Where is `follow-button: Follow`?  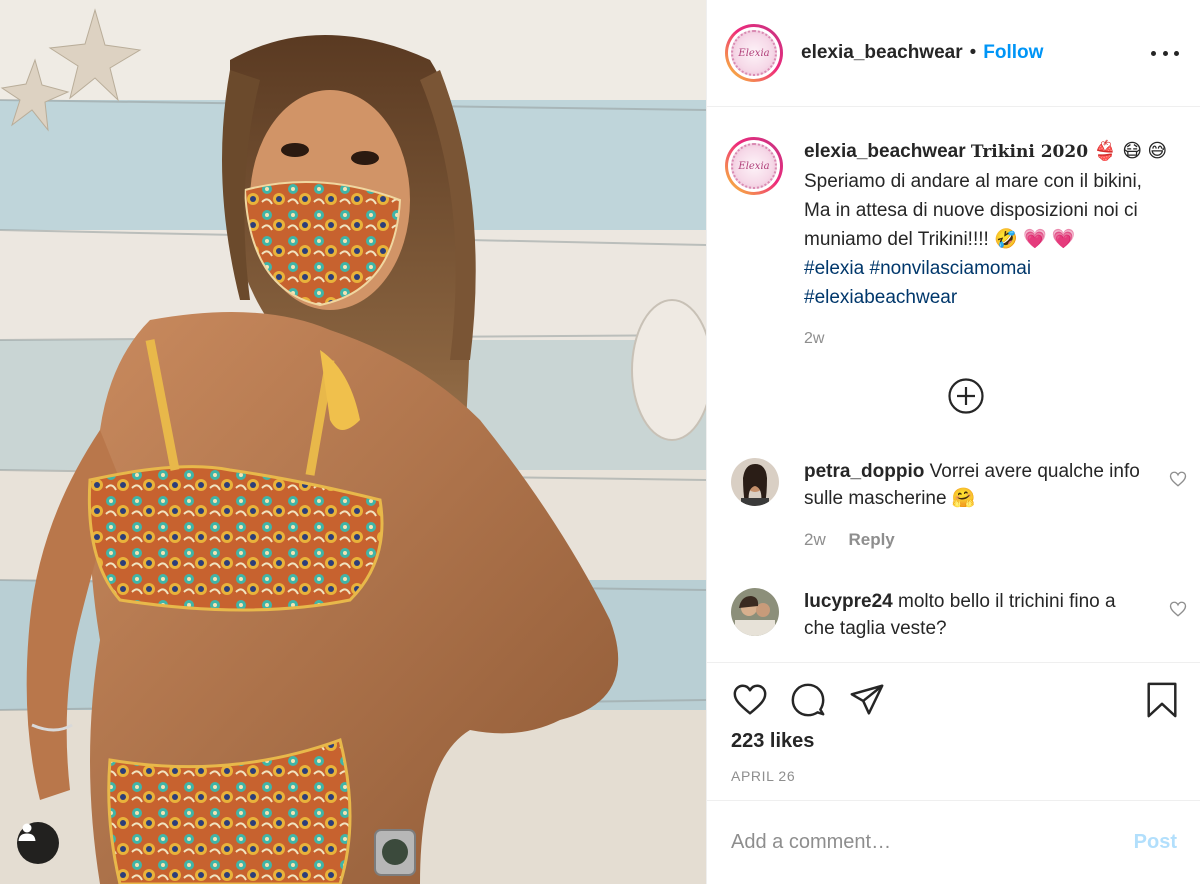
follow-button: Follow is located at coordinates (1013, 53).